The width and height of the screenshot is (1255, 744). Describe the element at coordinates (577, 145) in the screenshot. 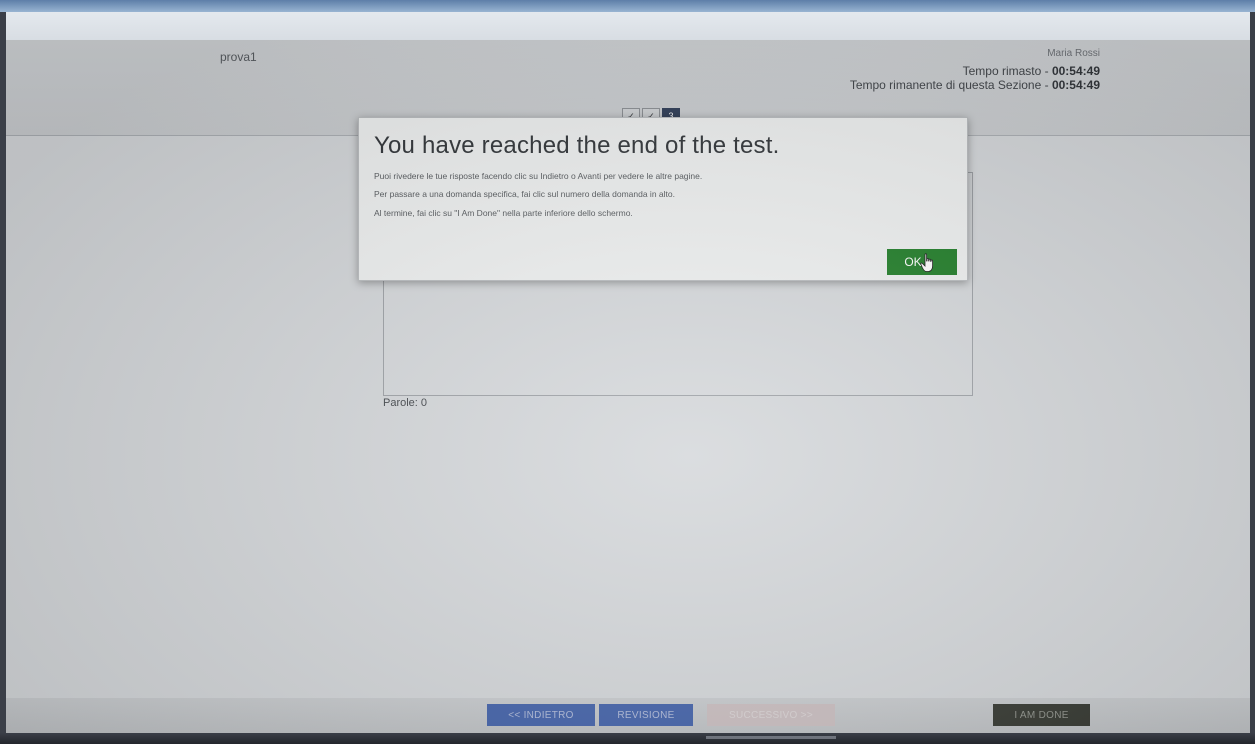

I see `dialog-title: You have reached the end of the test.` at that location.